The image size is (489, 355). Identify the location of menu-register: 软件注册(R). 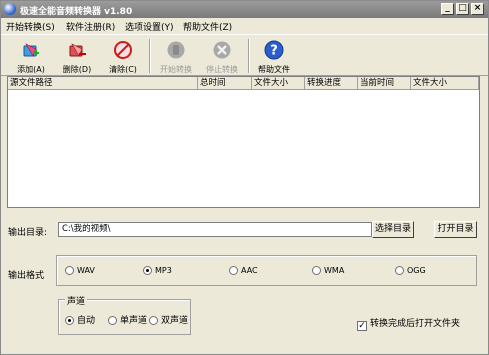
(90, 26).